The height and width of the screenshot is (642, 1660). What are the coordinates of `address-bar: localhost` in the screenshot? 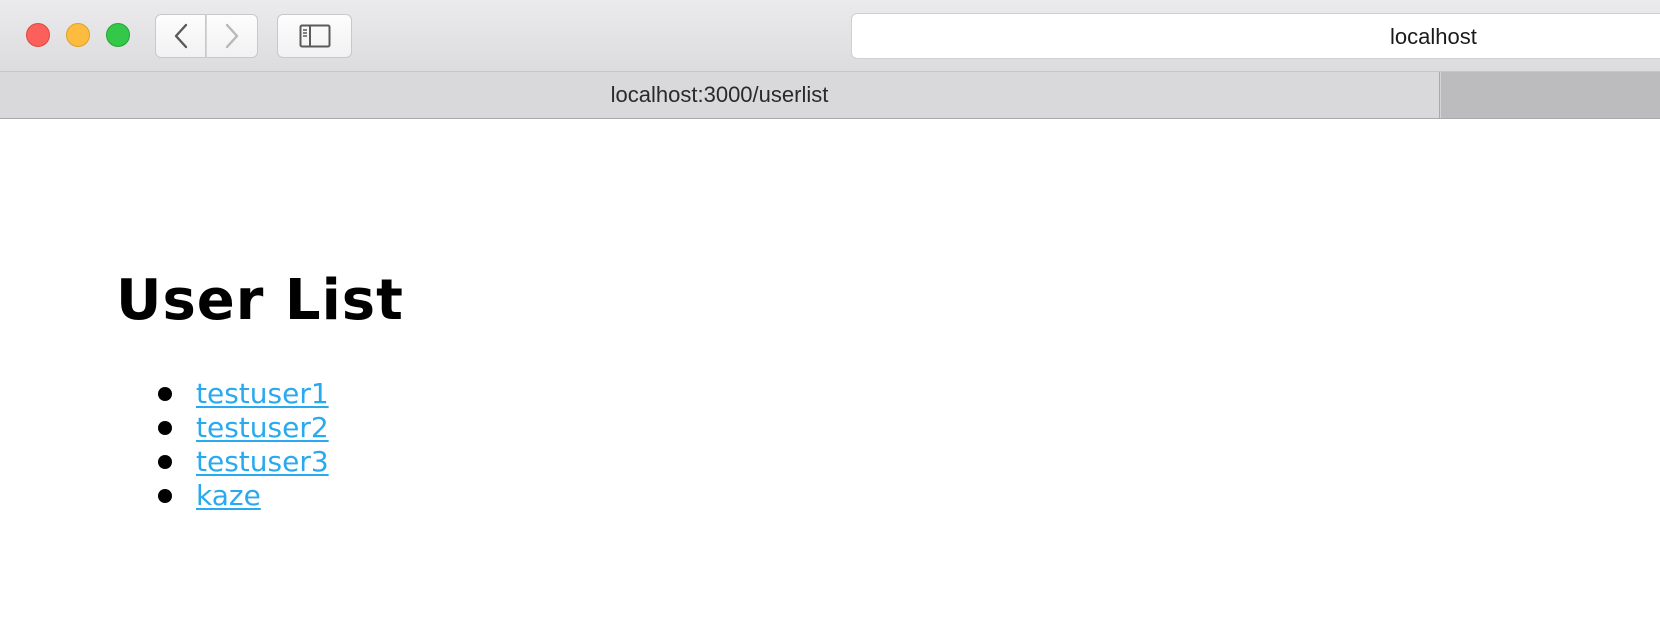 It's located at (1255, 36).